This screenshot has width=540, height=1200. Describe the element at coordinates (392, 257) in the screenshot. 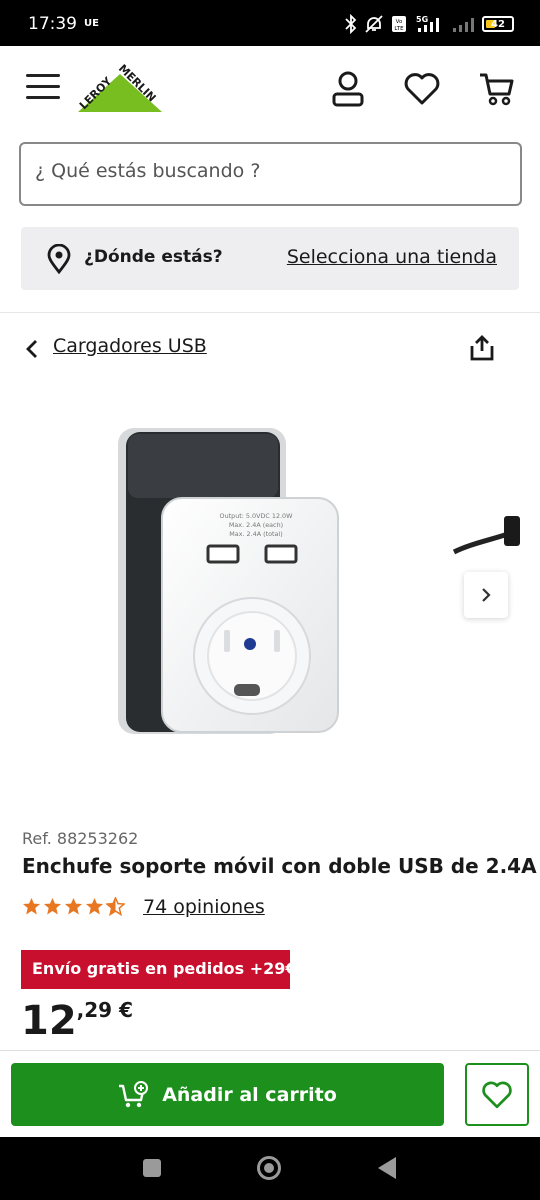

I see `select-store-link: Selecciona una tienda` at that location.